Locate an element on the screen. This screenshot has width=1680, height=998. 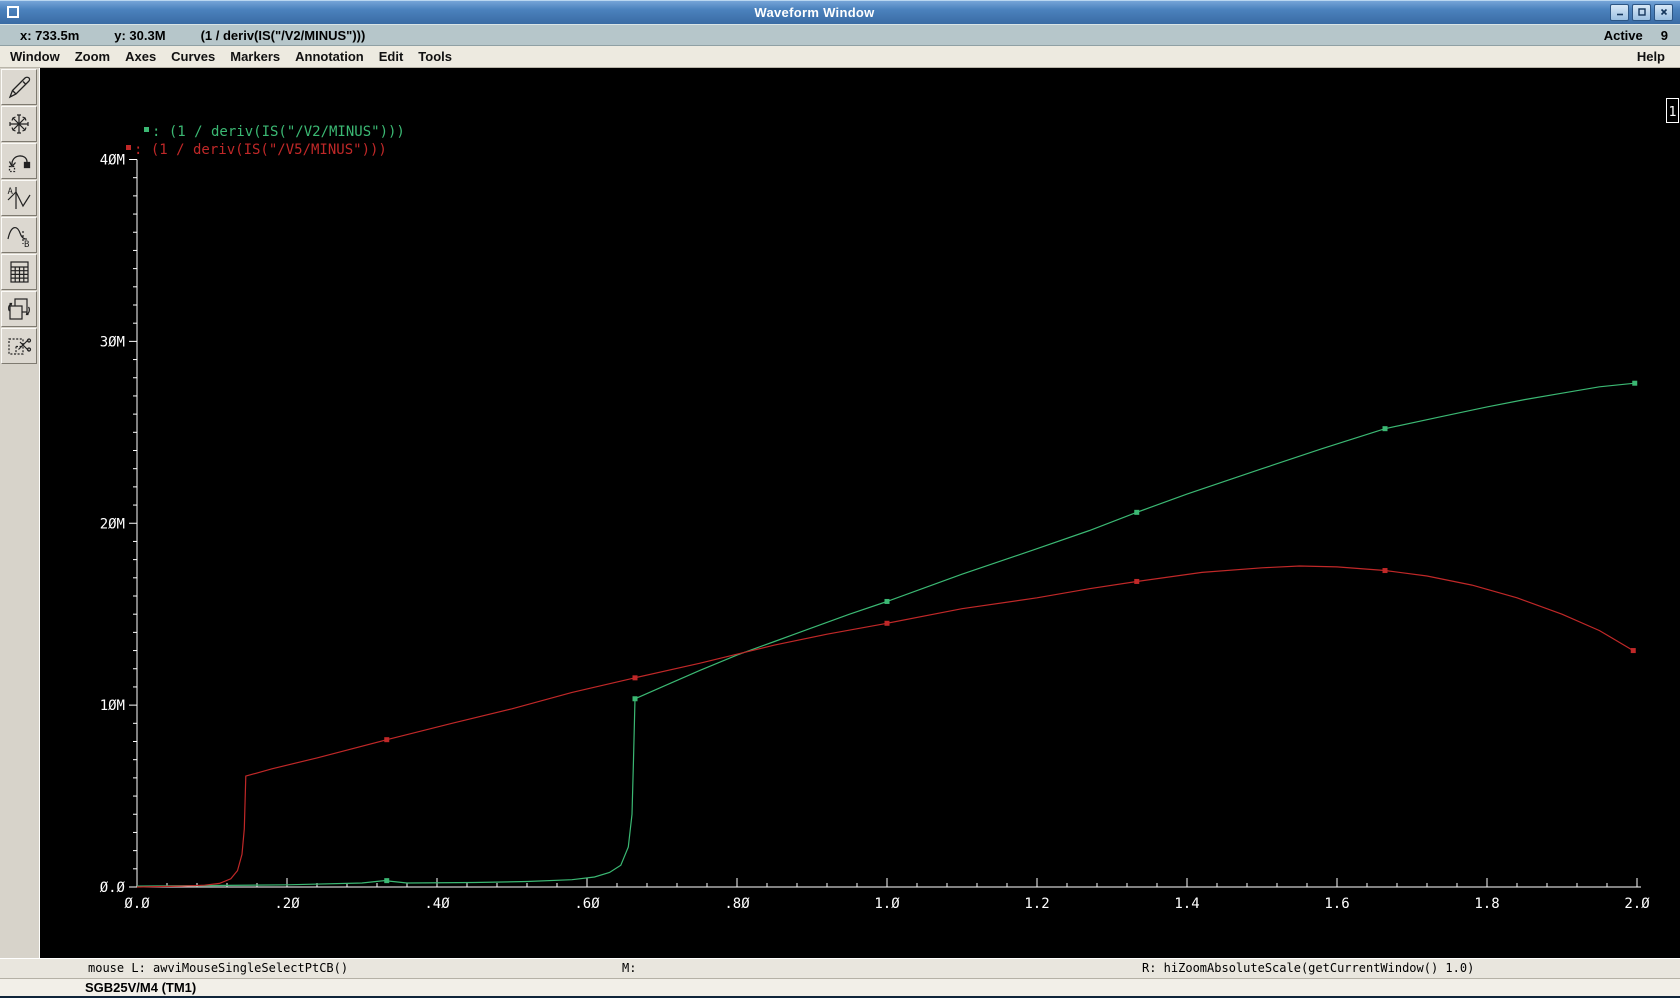
menu-annotation: Annotation is located at coordinates (329, 56).